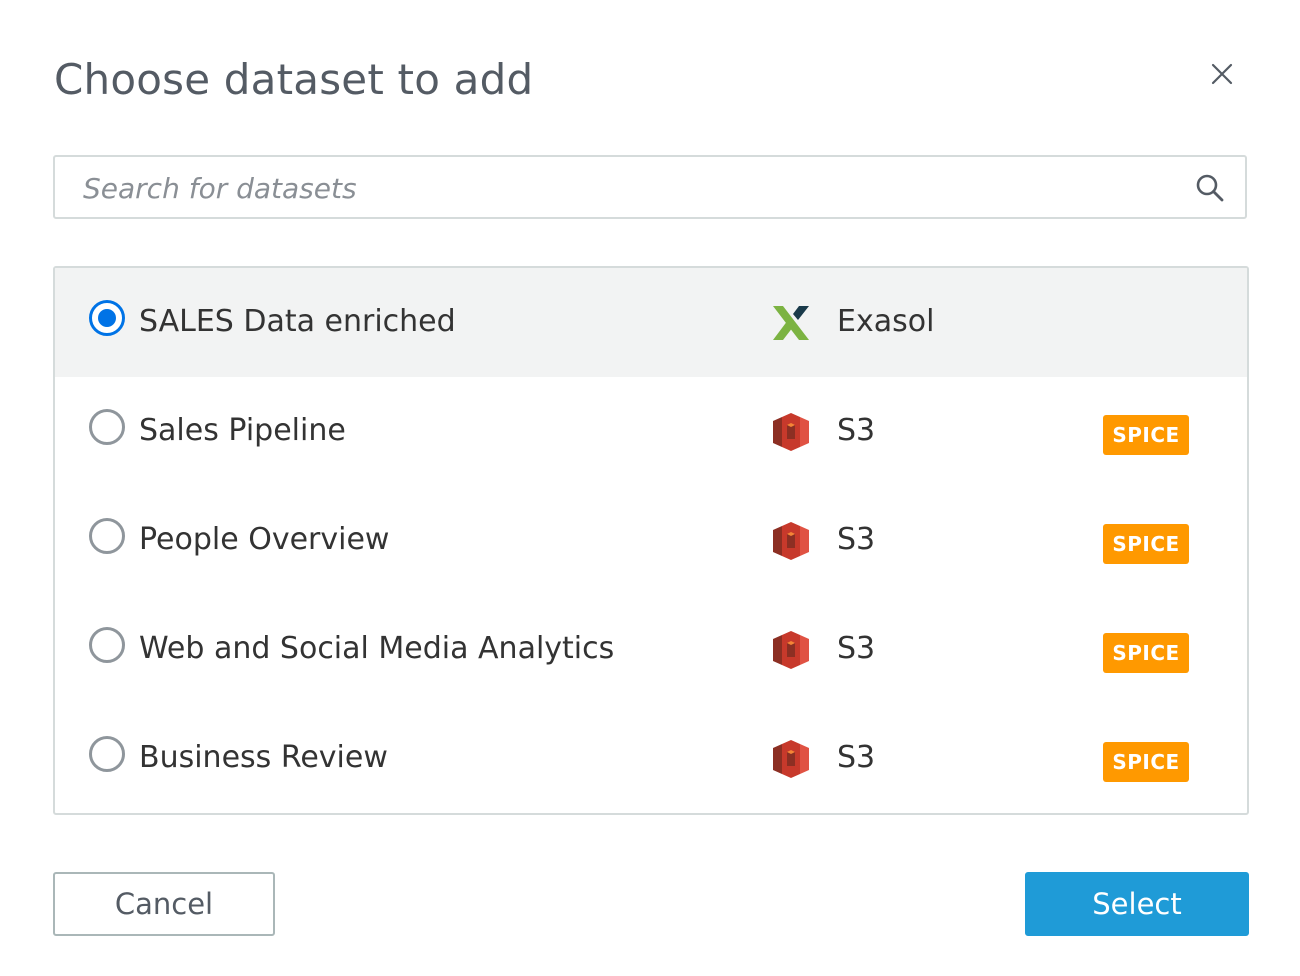 Image resolution: width=1300 pixels, height=976 pixels. What do you see at coordinates (107, 318) in the screenshot?
I see `radio-button-selected` at bounding box center [107, 318].